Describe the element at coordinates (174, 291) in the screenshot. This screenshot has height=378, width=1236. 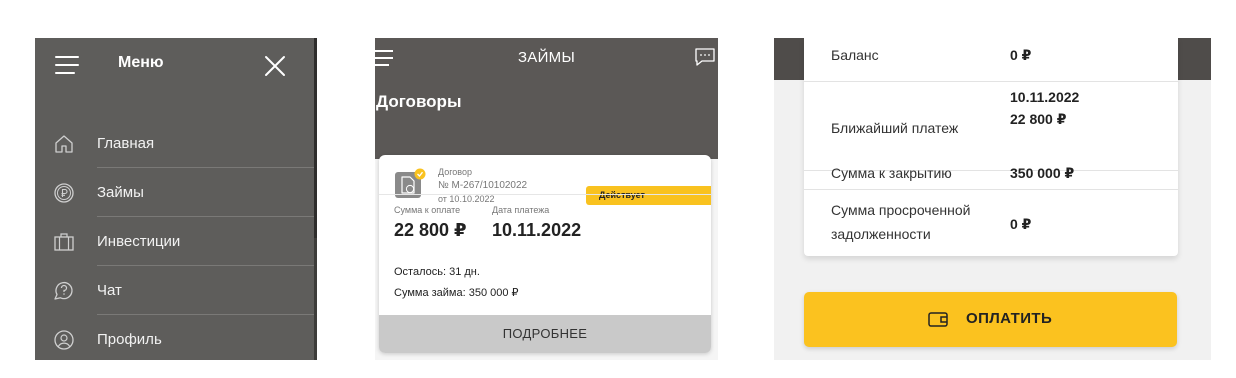
I see `menu-item-chat: Чат` at that location.